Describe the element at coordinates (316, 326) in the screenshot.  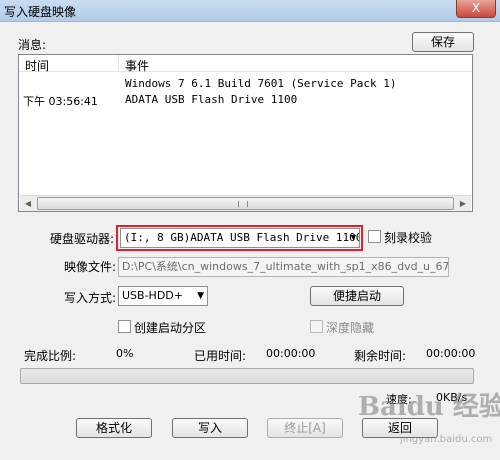
I see `deep-hide-checkbox` at that location.